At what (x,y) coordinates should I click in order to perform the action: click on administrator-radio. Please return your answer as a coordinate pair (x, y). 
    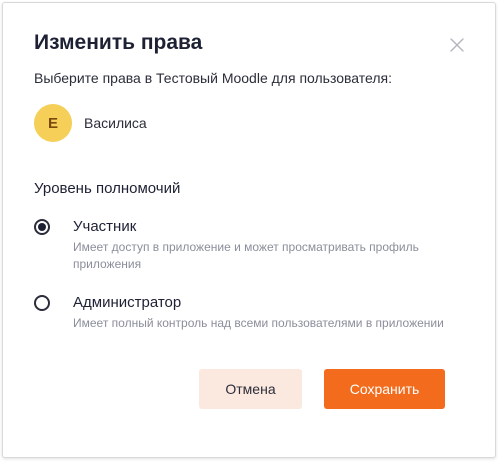
    Looking at the image, I should click on (42, 303).